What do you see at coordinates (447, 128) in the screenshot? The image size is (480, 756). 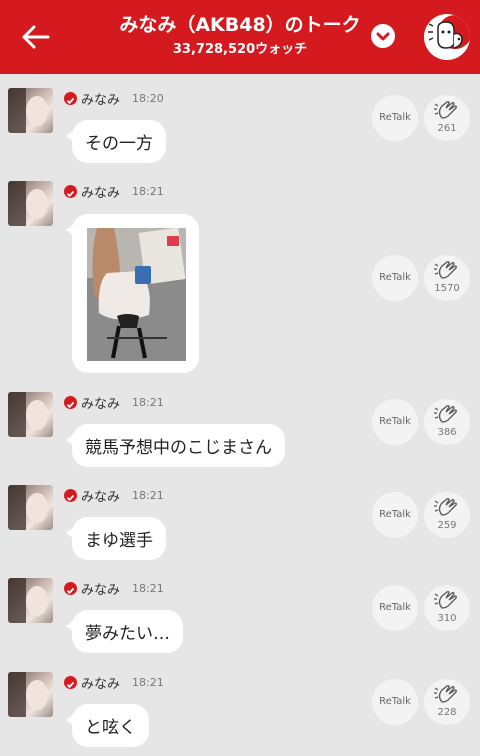 I see `clap-count: 261` at bounding box center [447, 128].